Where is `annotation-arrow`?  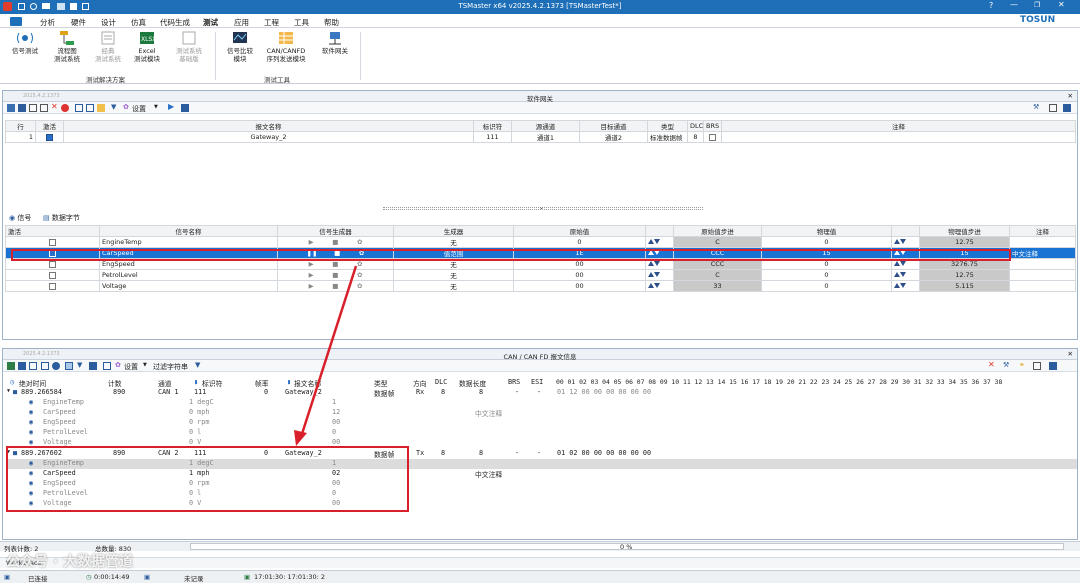
annotation-arrow is located at coordinates (326, 355).